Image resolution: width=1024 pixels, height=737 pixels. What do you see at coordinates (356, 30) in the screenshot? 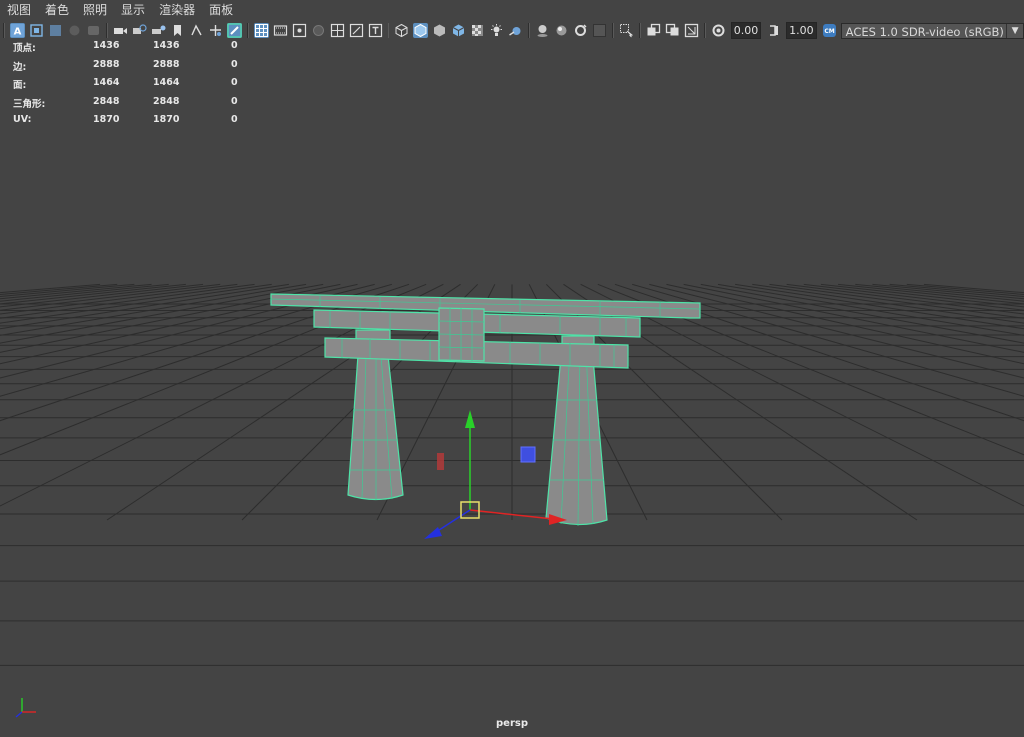
I see `safe-action-icon` at bounding box center [356, 30].